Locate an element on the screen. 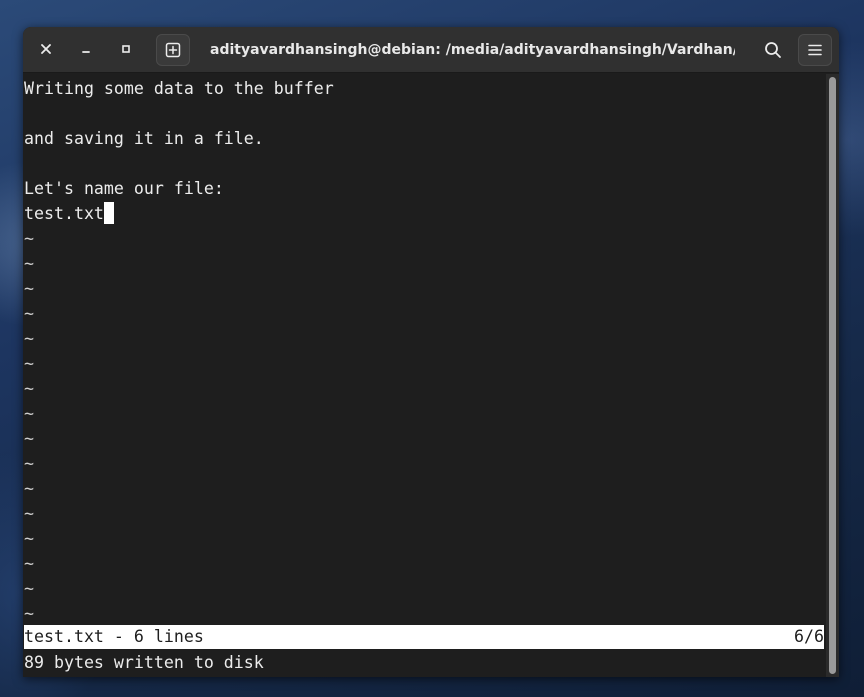 Image resolution: width=864 pixels, height=697 pixels. scrollbar-thumb is located at coordinates (832, 375).